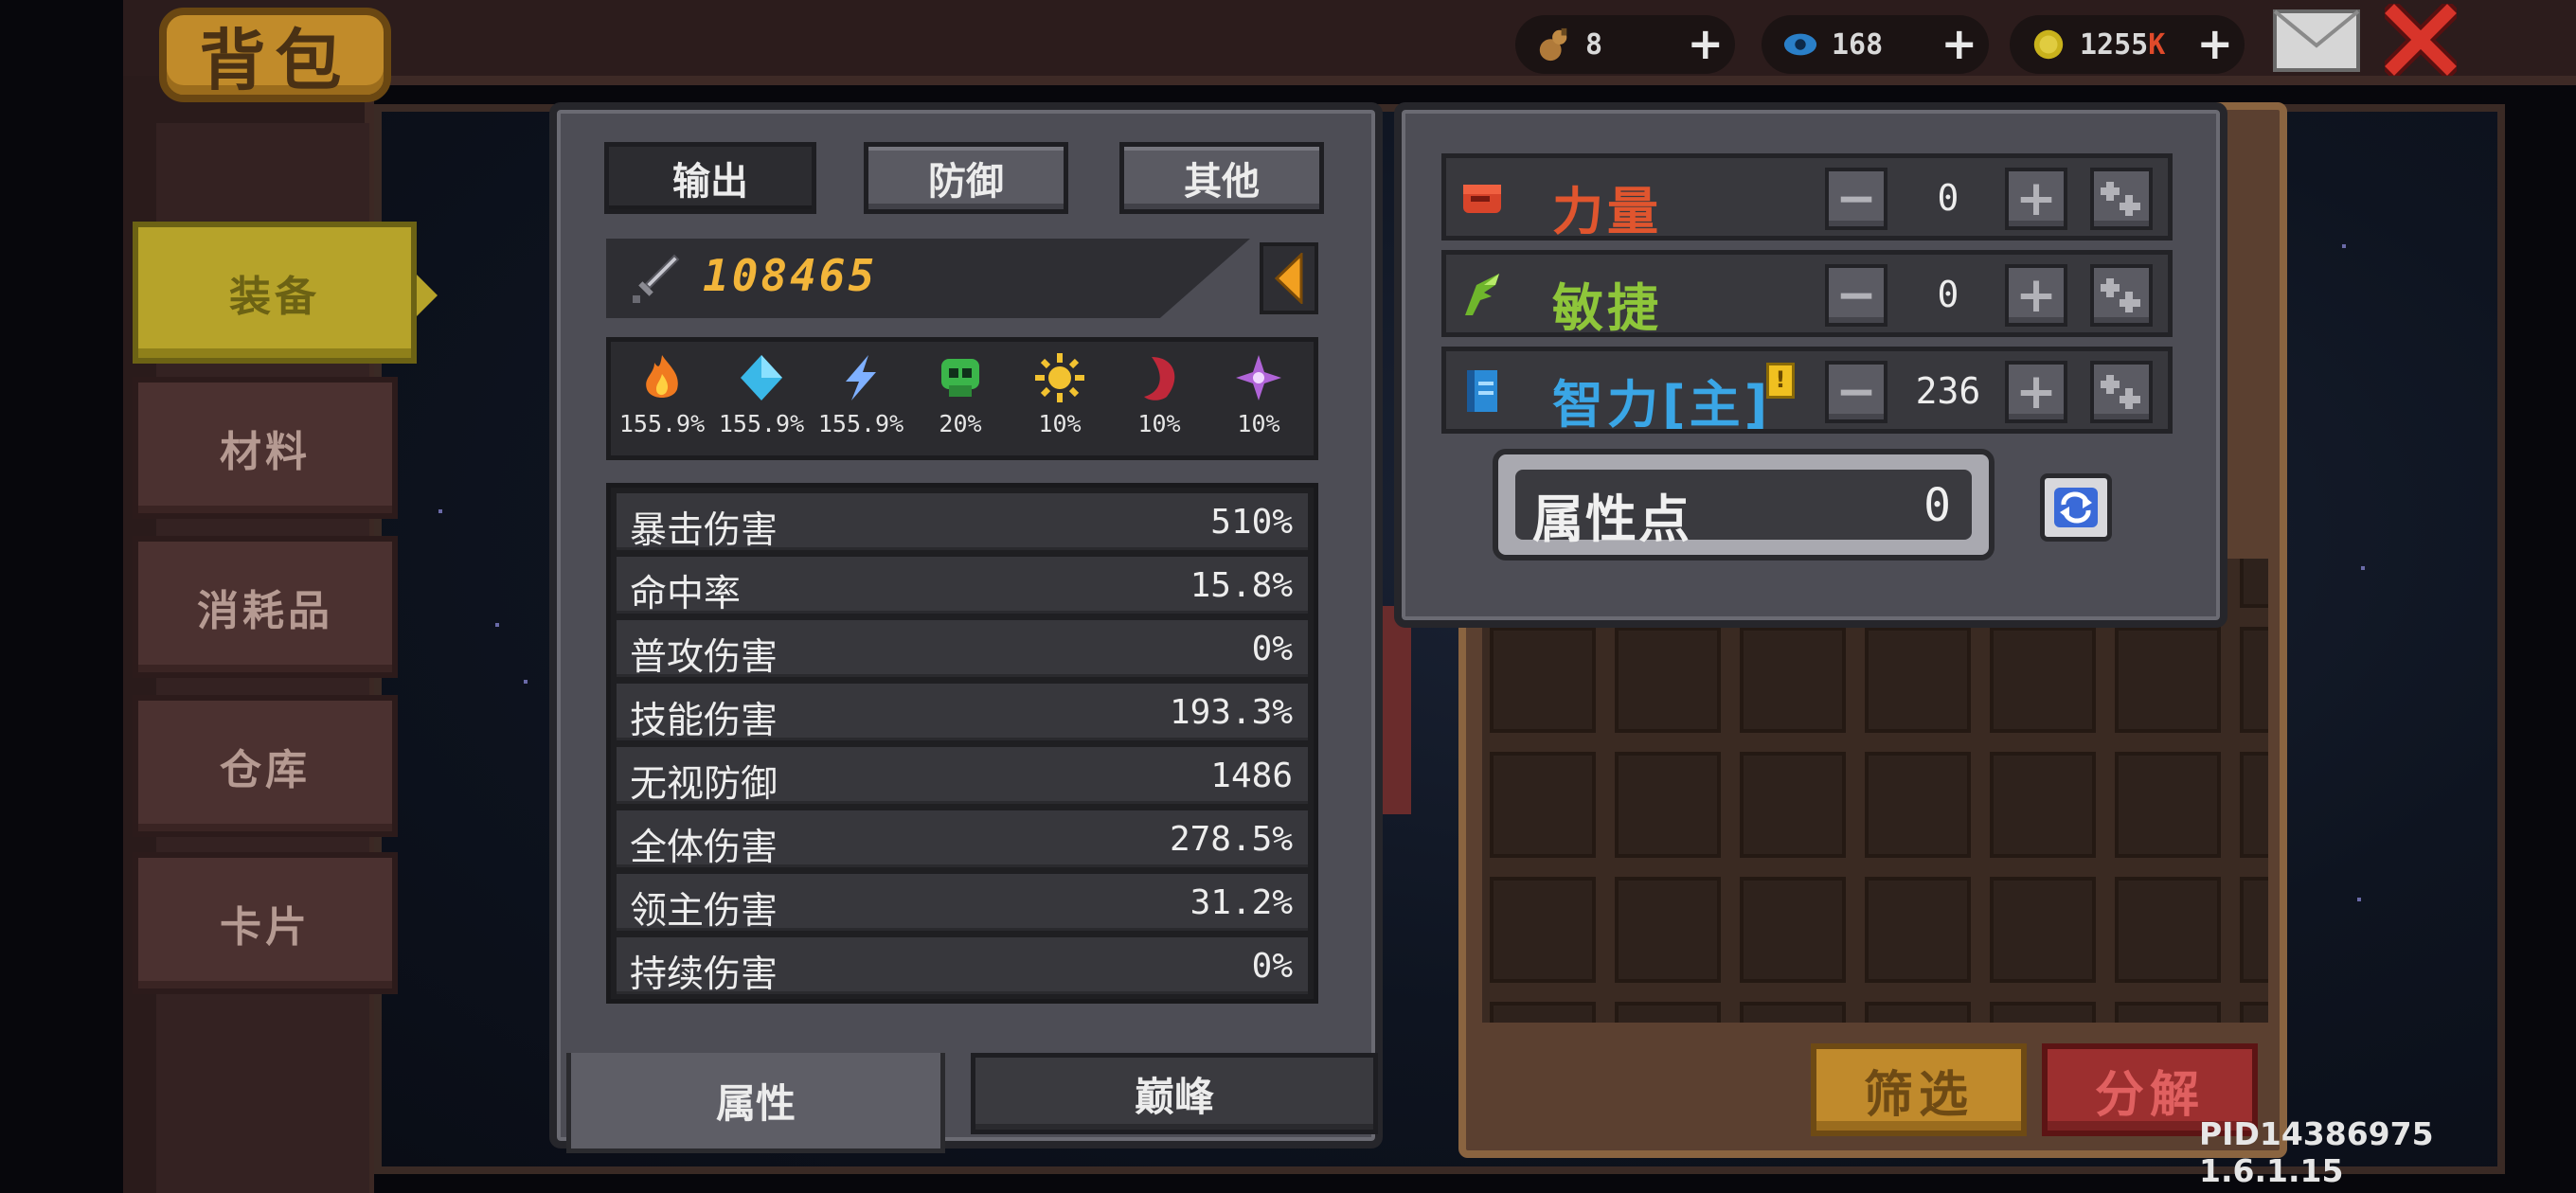  What do you see at coordinates (1807, 391) in the screenshot?
I see `attribute-row-intelligence: 智力[主] ! − 236 +` at bounding box center [1807, 391].